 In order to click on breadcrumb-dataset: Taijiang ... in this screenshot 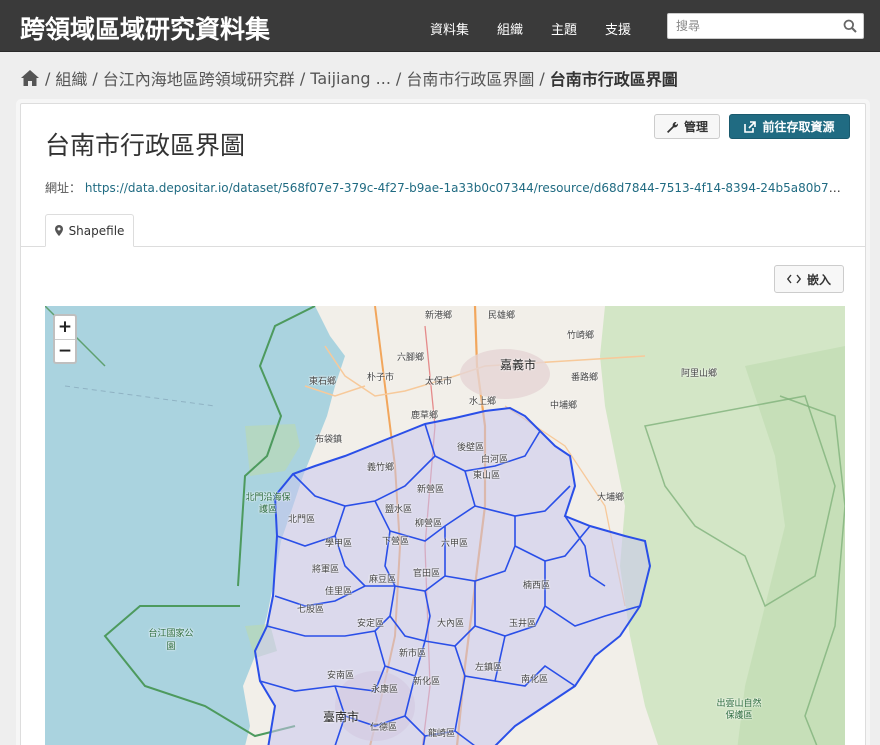, I will do `click(350, 78)`.